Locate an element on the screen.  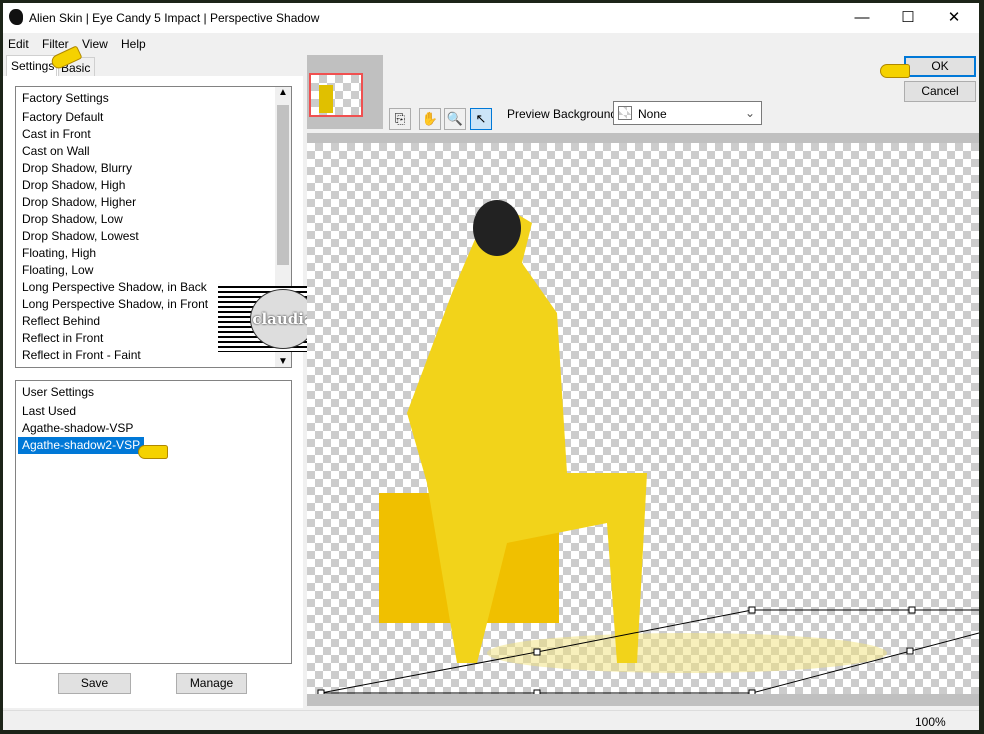
thumbnail-figure is located at coordinates (326, 99).